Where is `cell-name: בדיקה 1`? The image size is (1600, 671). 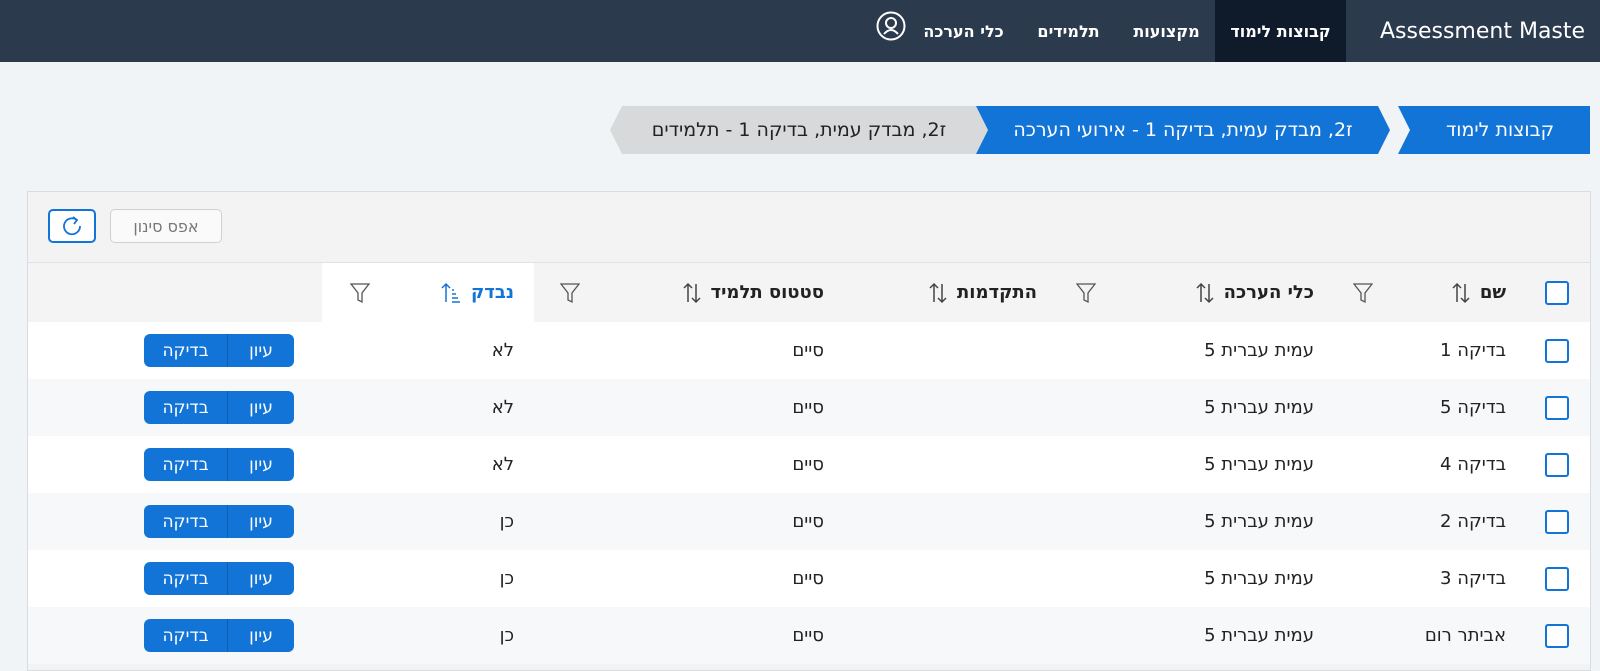 cell-name: בדיקה 1 is located at coordinates (1473, 350).